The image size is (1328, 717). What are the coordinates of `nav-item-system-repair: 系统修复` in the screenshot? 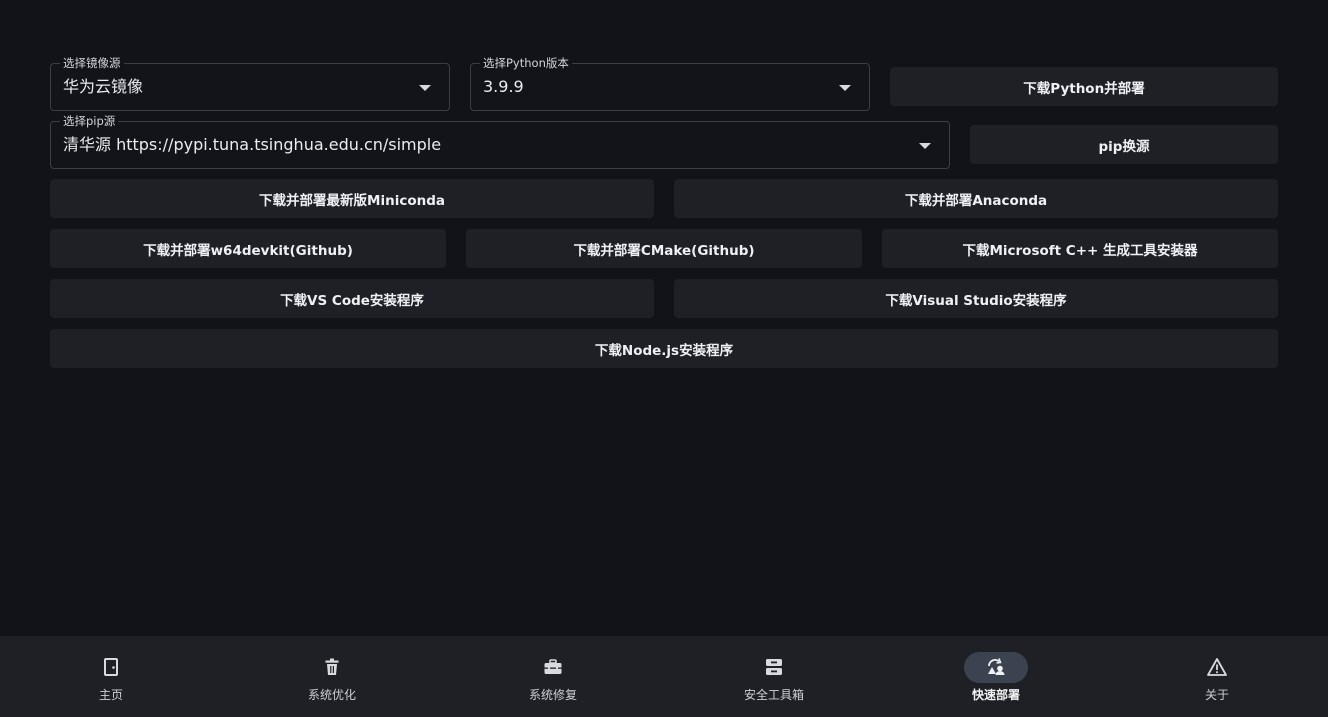 It's located at (553, 676).